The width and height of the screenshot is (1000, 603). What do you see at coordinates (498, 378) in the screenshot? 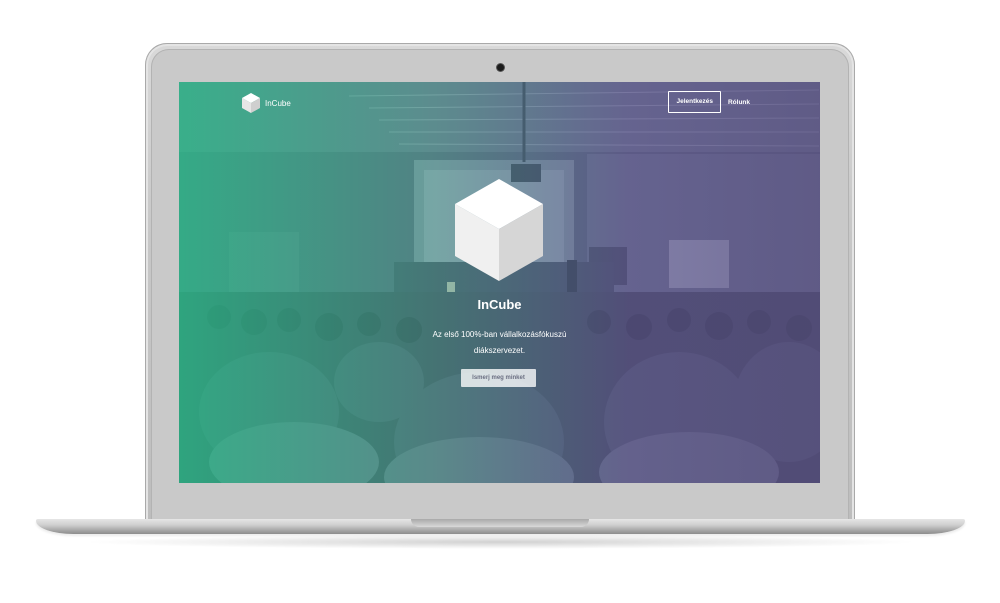
I see `learn-more-button: Ismerj meg minket` at bounding box center [498, 378].